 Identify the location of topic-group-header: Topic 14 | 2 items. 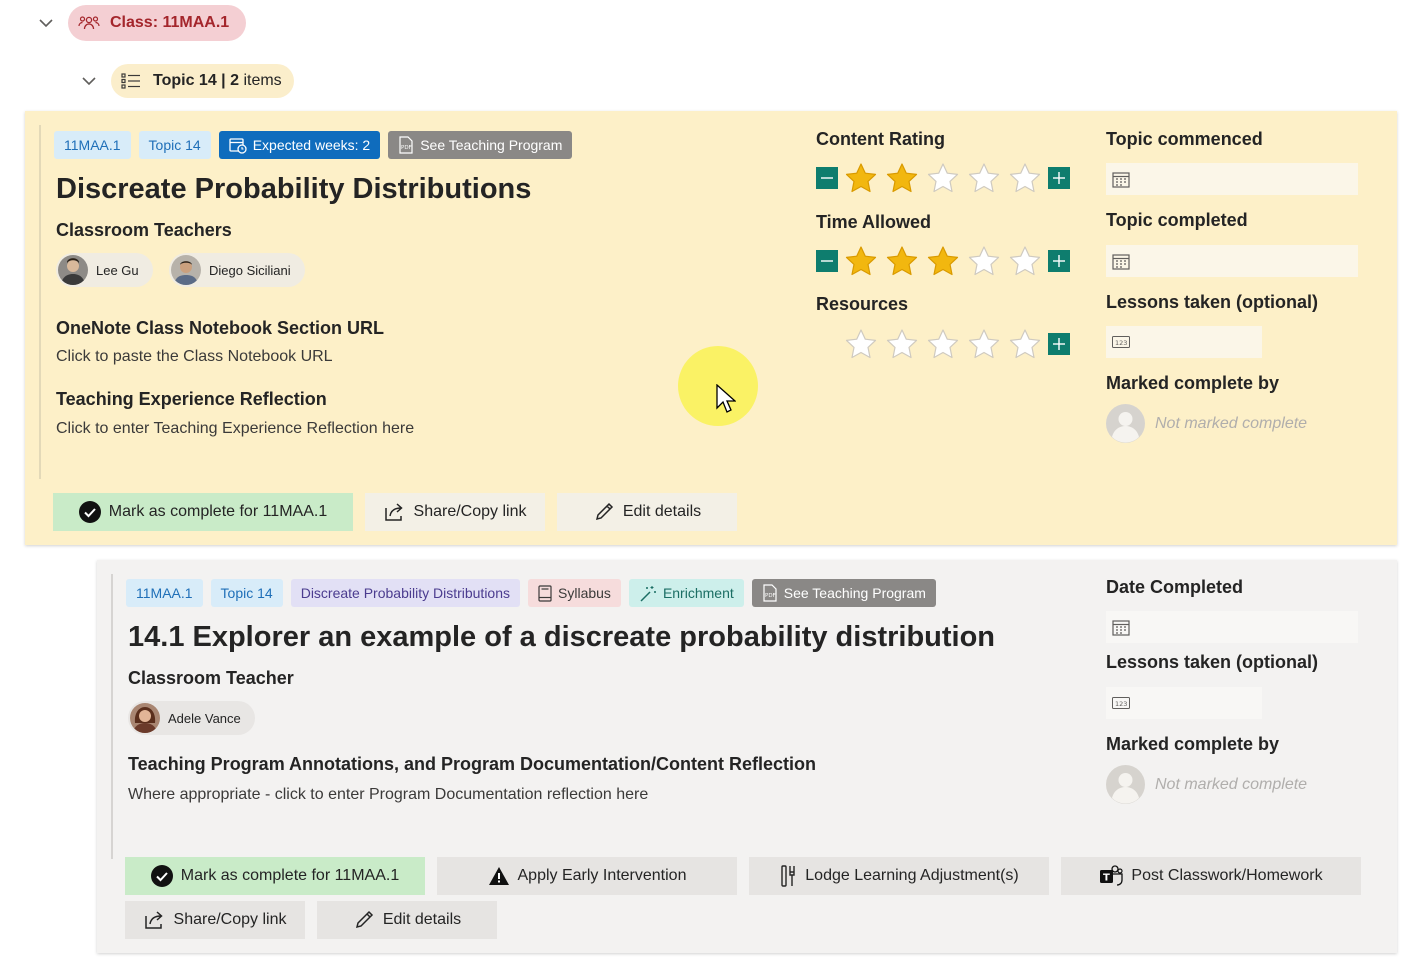
(185, 81).